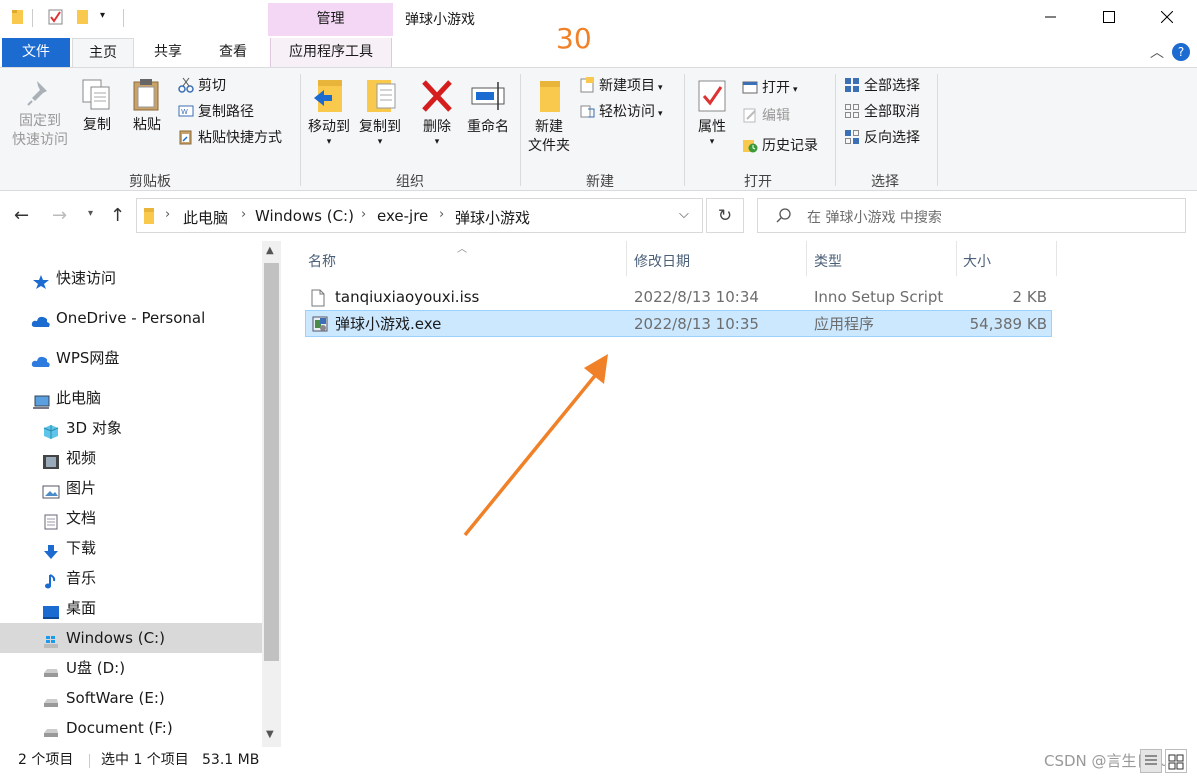 The image size is (1197, 778). I want to click on back-arrow-icon: ←, so click(21, 215).